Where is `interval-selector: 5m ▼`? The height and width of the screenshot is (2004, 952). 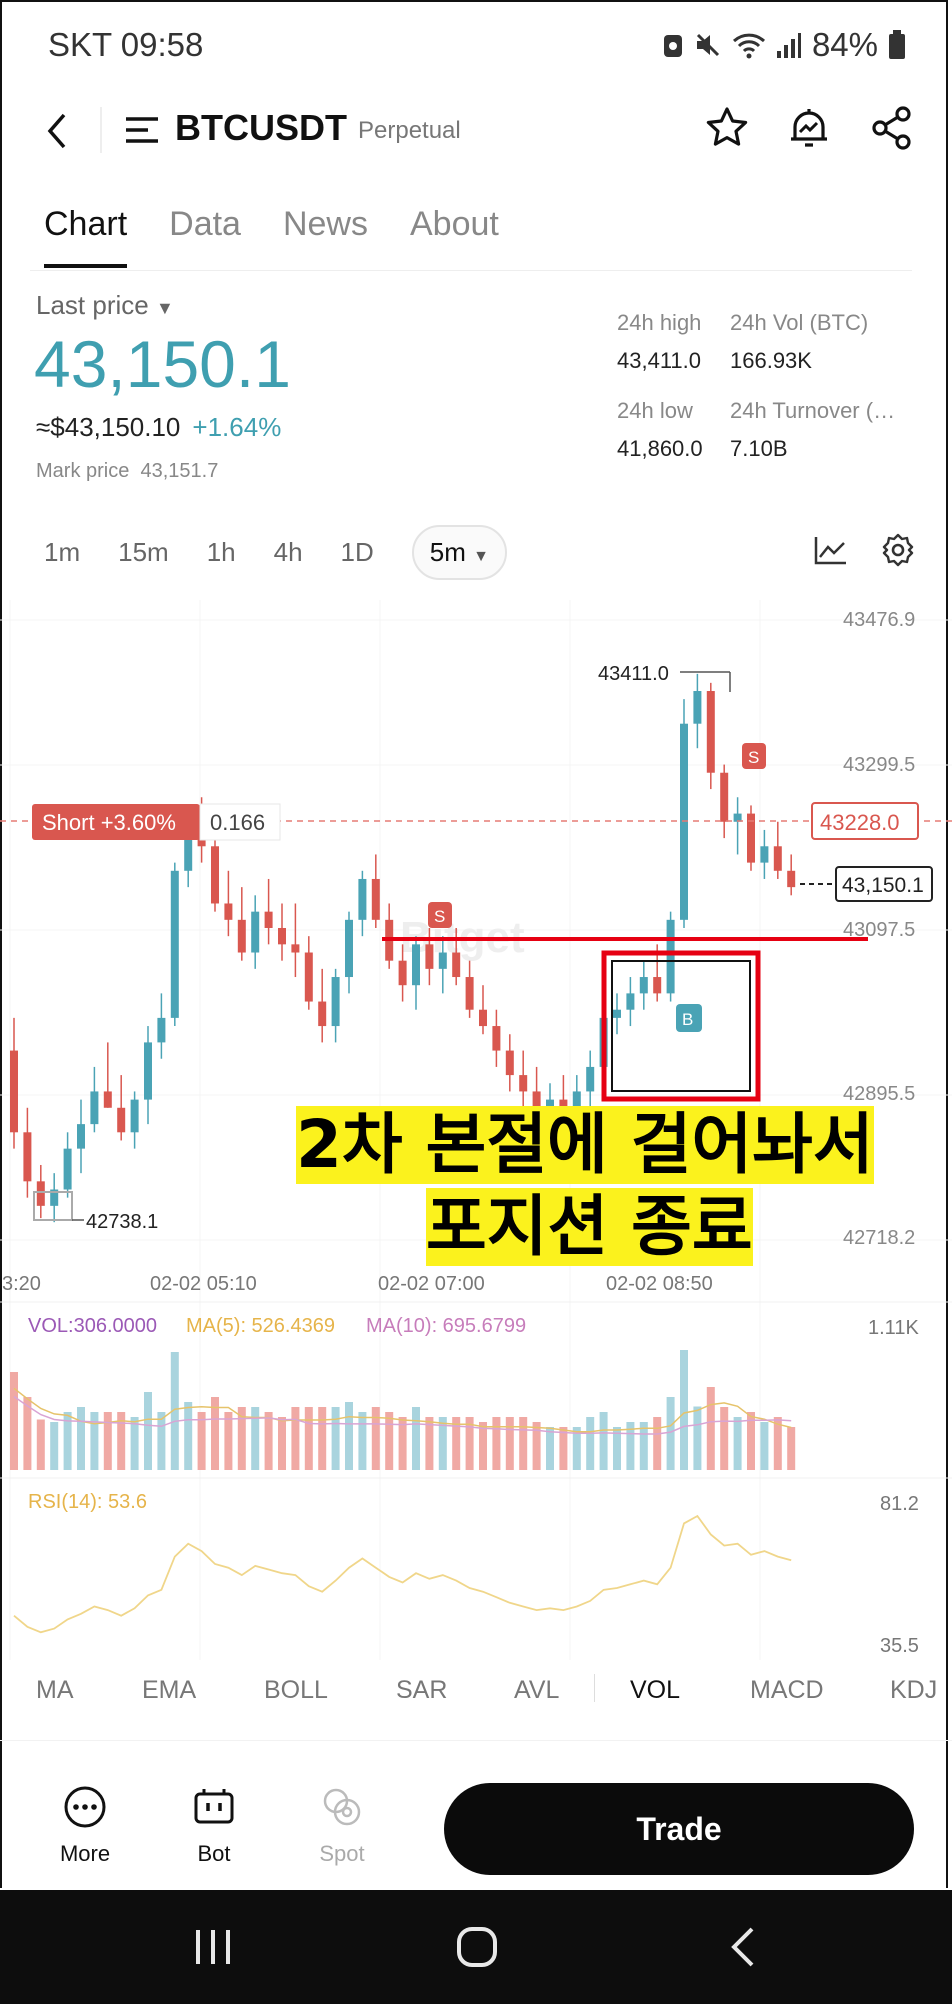 interval-selector: 5m ▼ is located at coordinates (459, 552).